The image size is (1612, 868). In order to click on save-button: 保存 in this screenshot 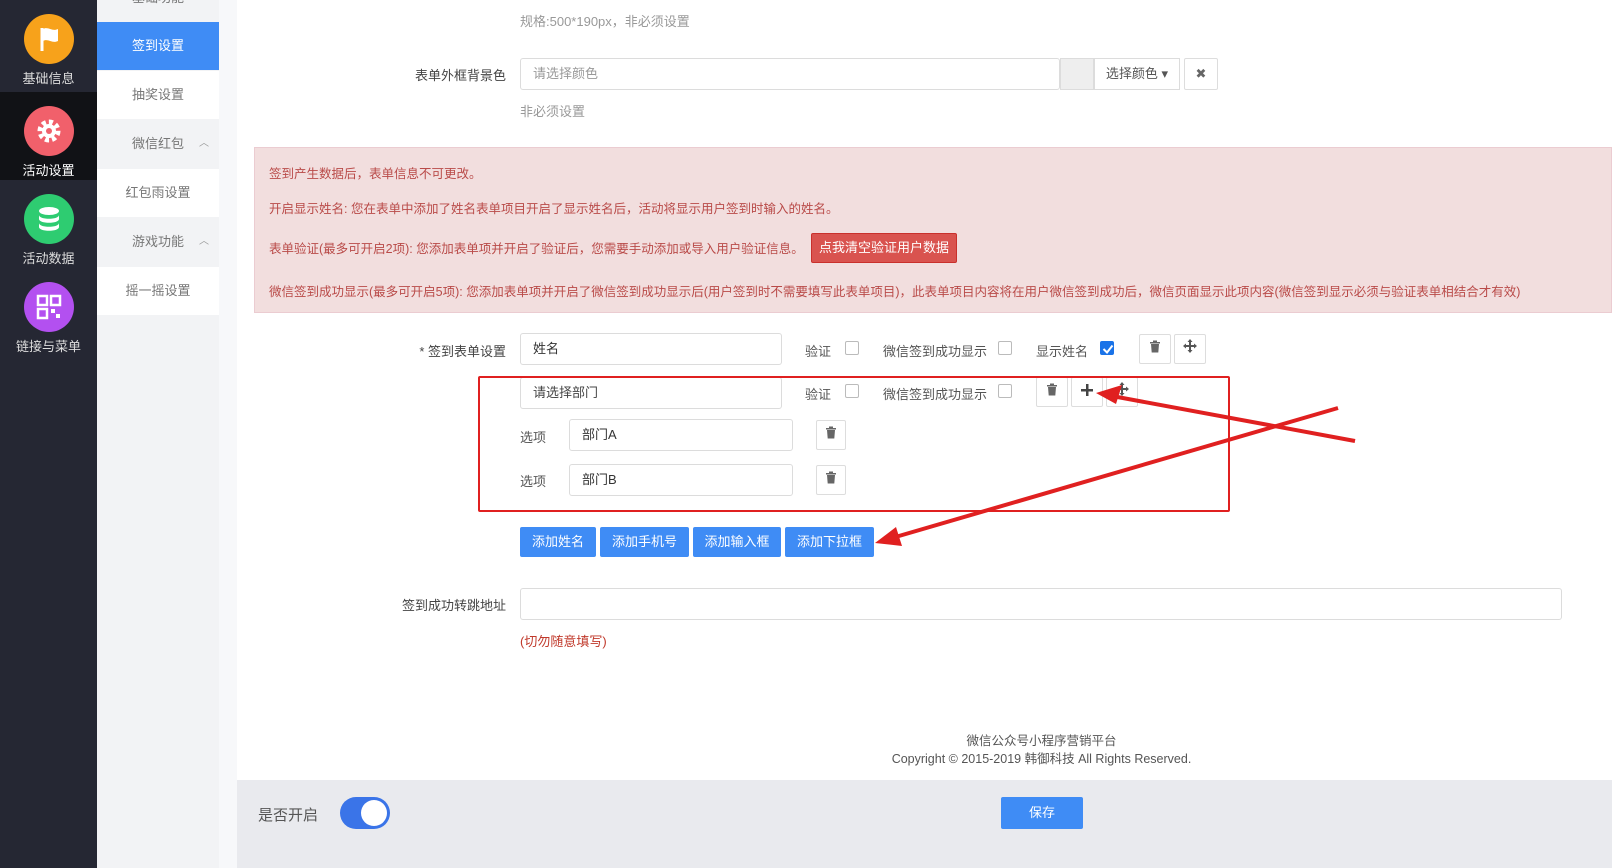, I will do `click(1042, 813)`.